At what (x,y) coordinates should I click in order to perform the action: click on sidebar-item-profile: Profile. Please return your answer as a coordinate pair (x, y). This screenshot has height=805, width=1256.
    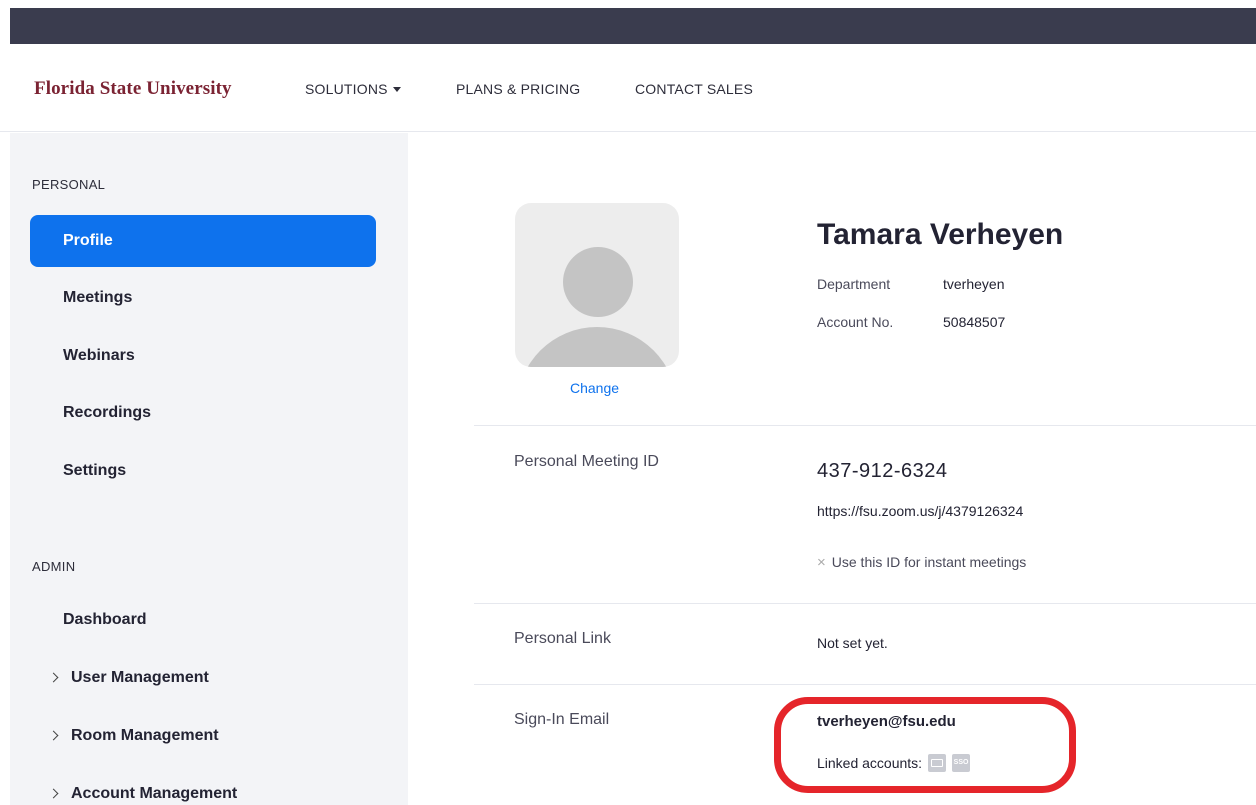
    Looking at the image, I should click on (203, 241).